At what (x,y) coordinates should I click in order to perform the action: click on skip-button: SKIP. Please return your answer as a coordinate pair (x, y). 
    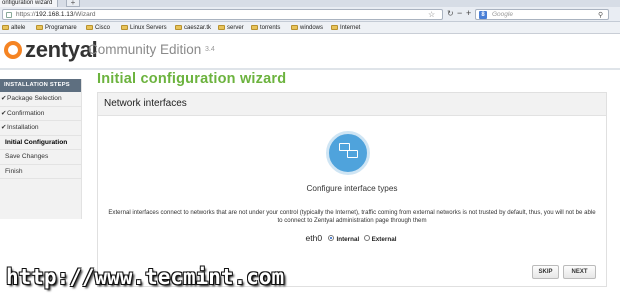
    Looking at the image, I should click on (545, 272).